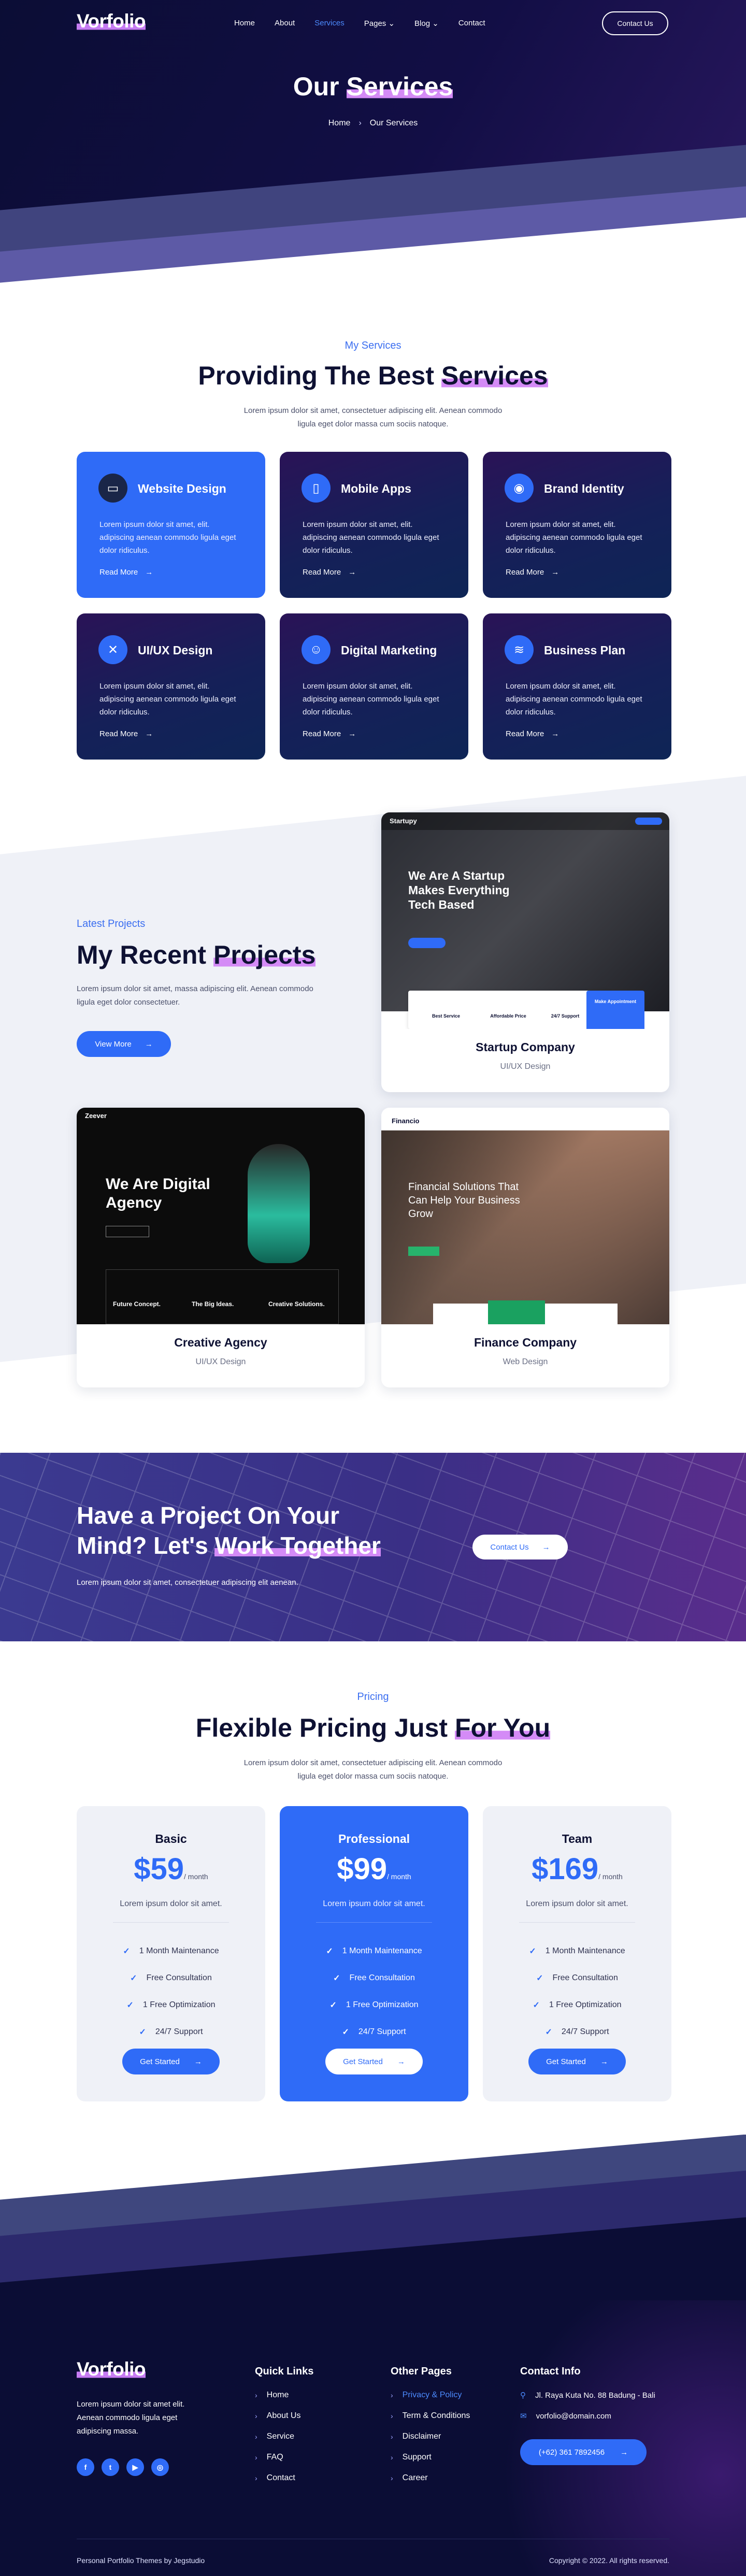 The height and width of the screenshot is (2576, 746). I want to click on footer-link-faq: › FAQ, so click(277, 2457).